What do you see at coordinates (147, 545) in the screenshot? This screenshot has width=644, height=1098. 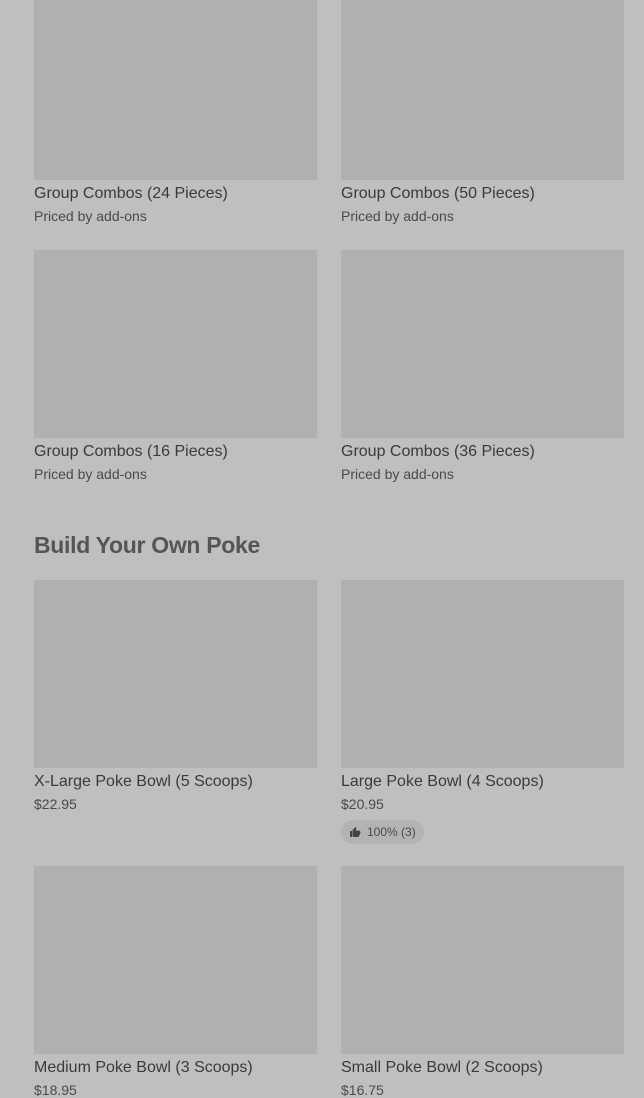 I see `section-title: Build Your Own Poke` at bounding box center [147, 545].